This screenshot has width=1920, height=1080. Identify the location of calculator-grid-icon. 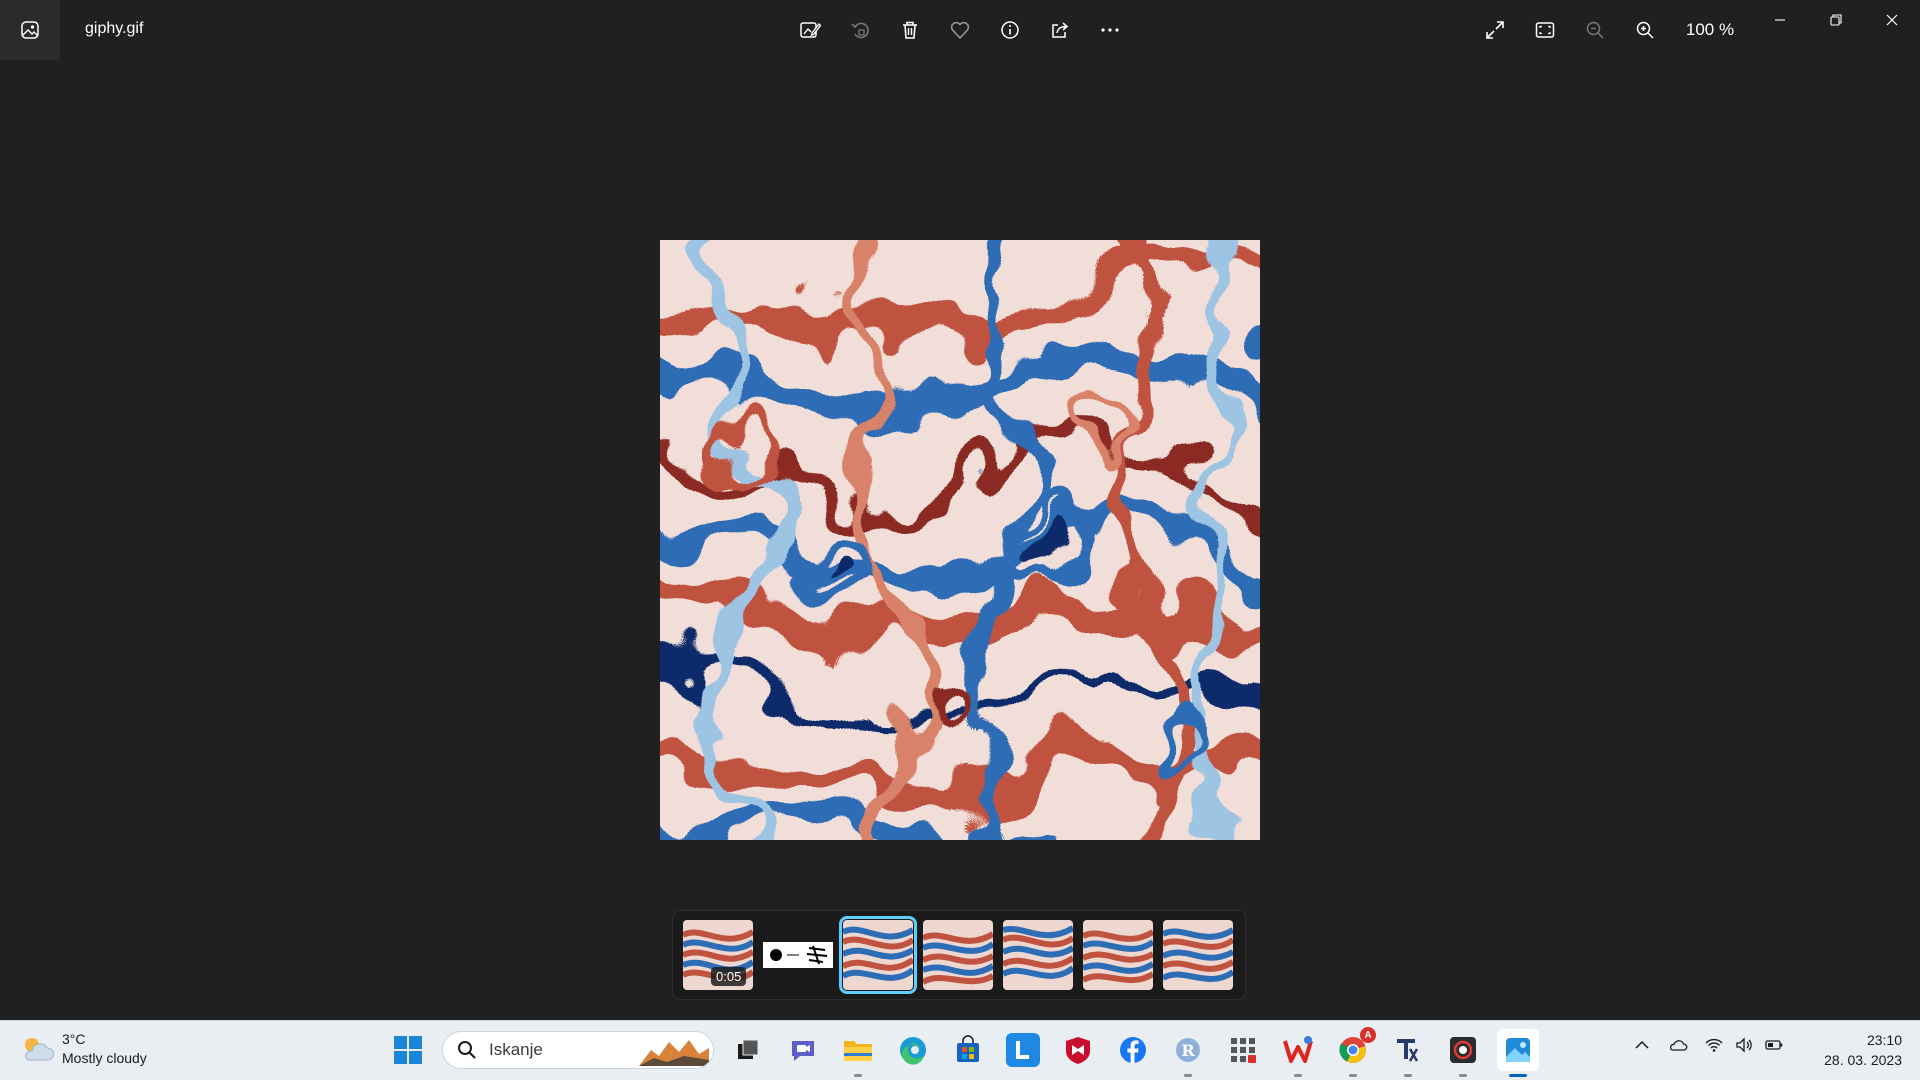
(1243, 1050).